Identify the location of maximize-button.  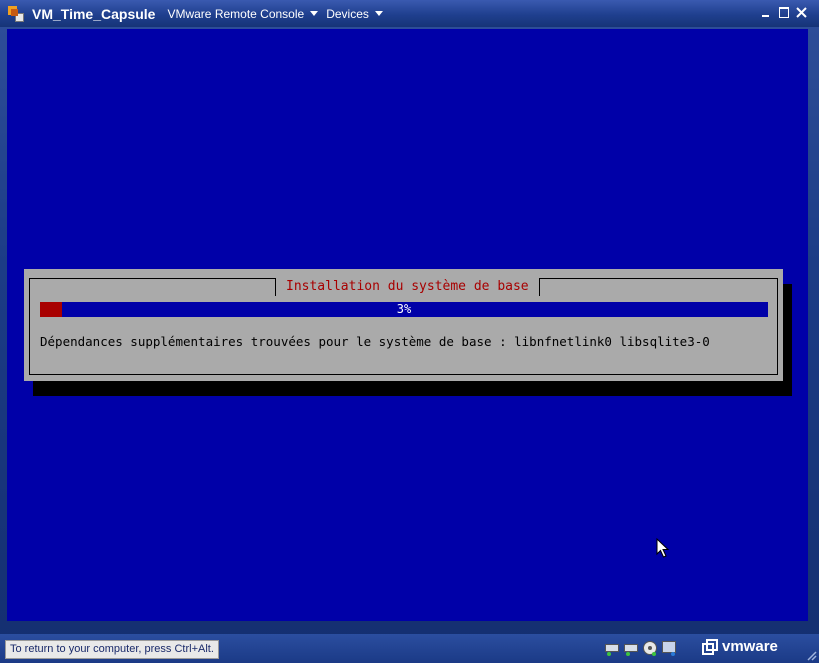
(783, 12).